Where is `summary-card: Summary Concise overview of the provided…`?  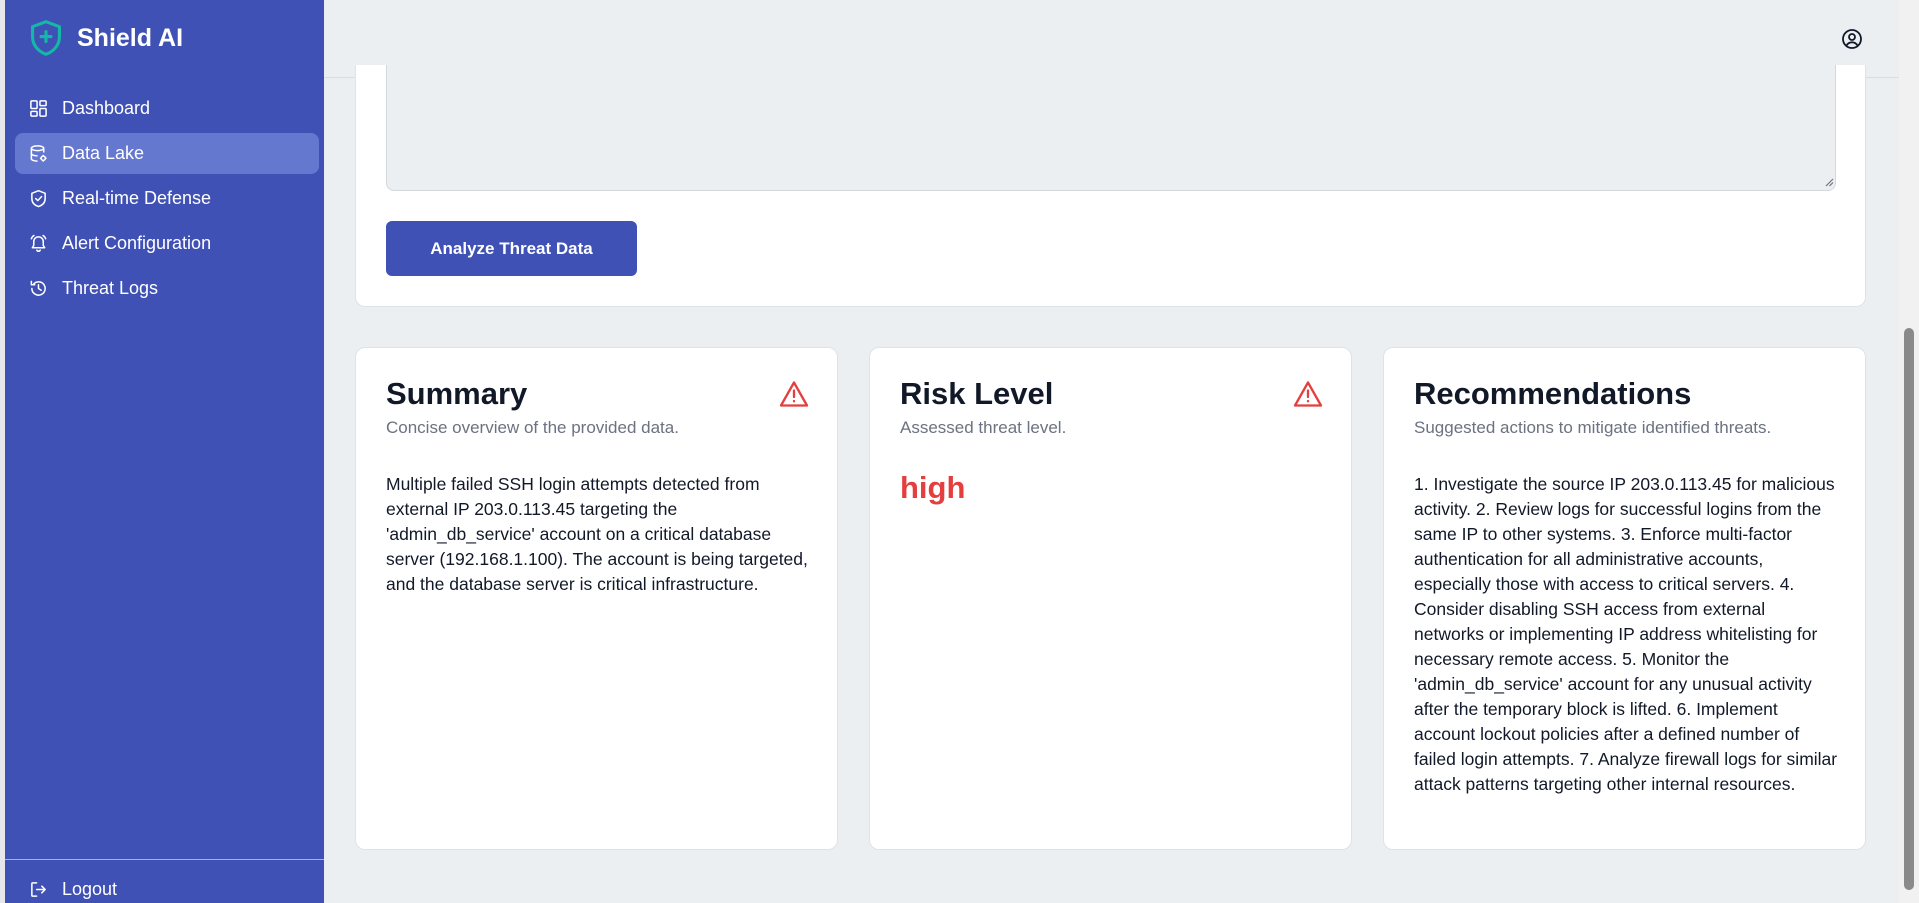
summary-card: Summary Concise overview of the provided… is located at coordinates (596, 598).